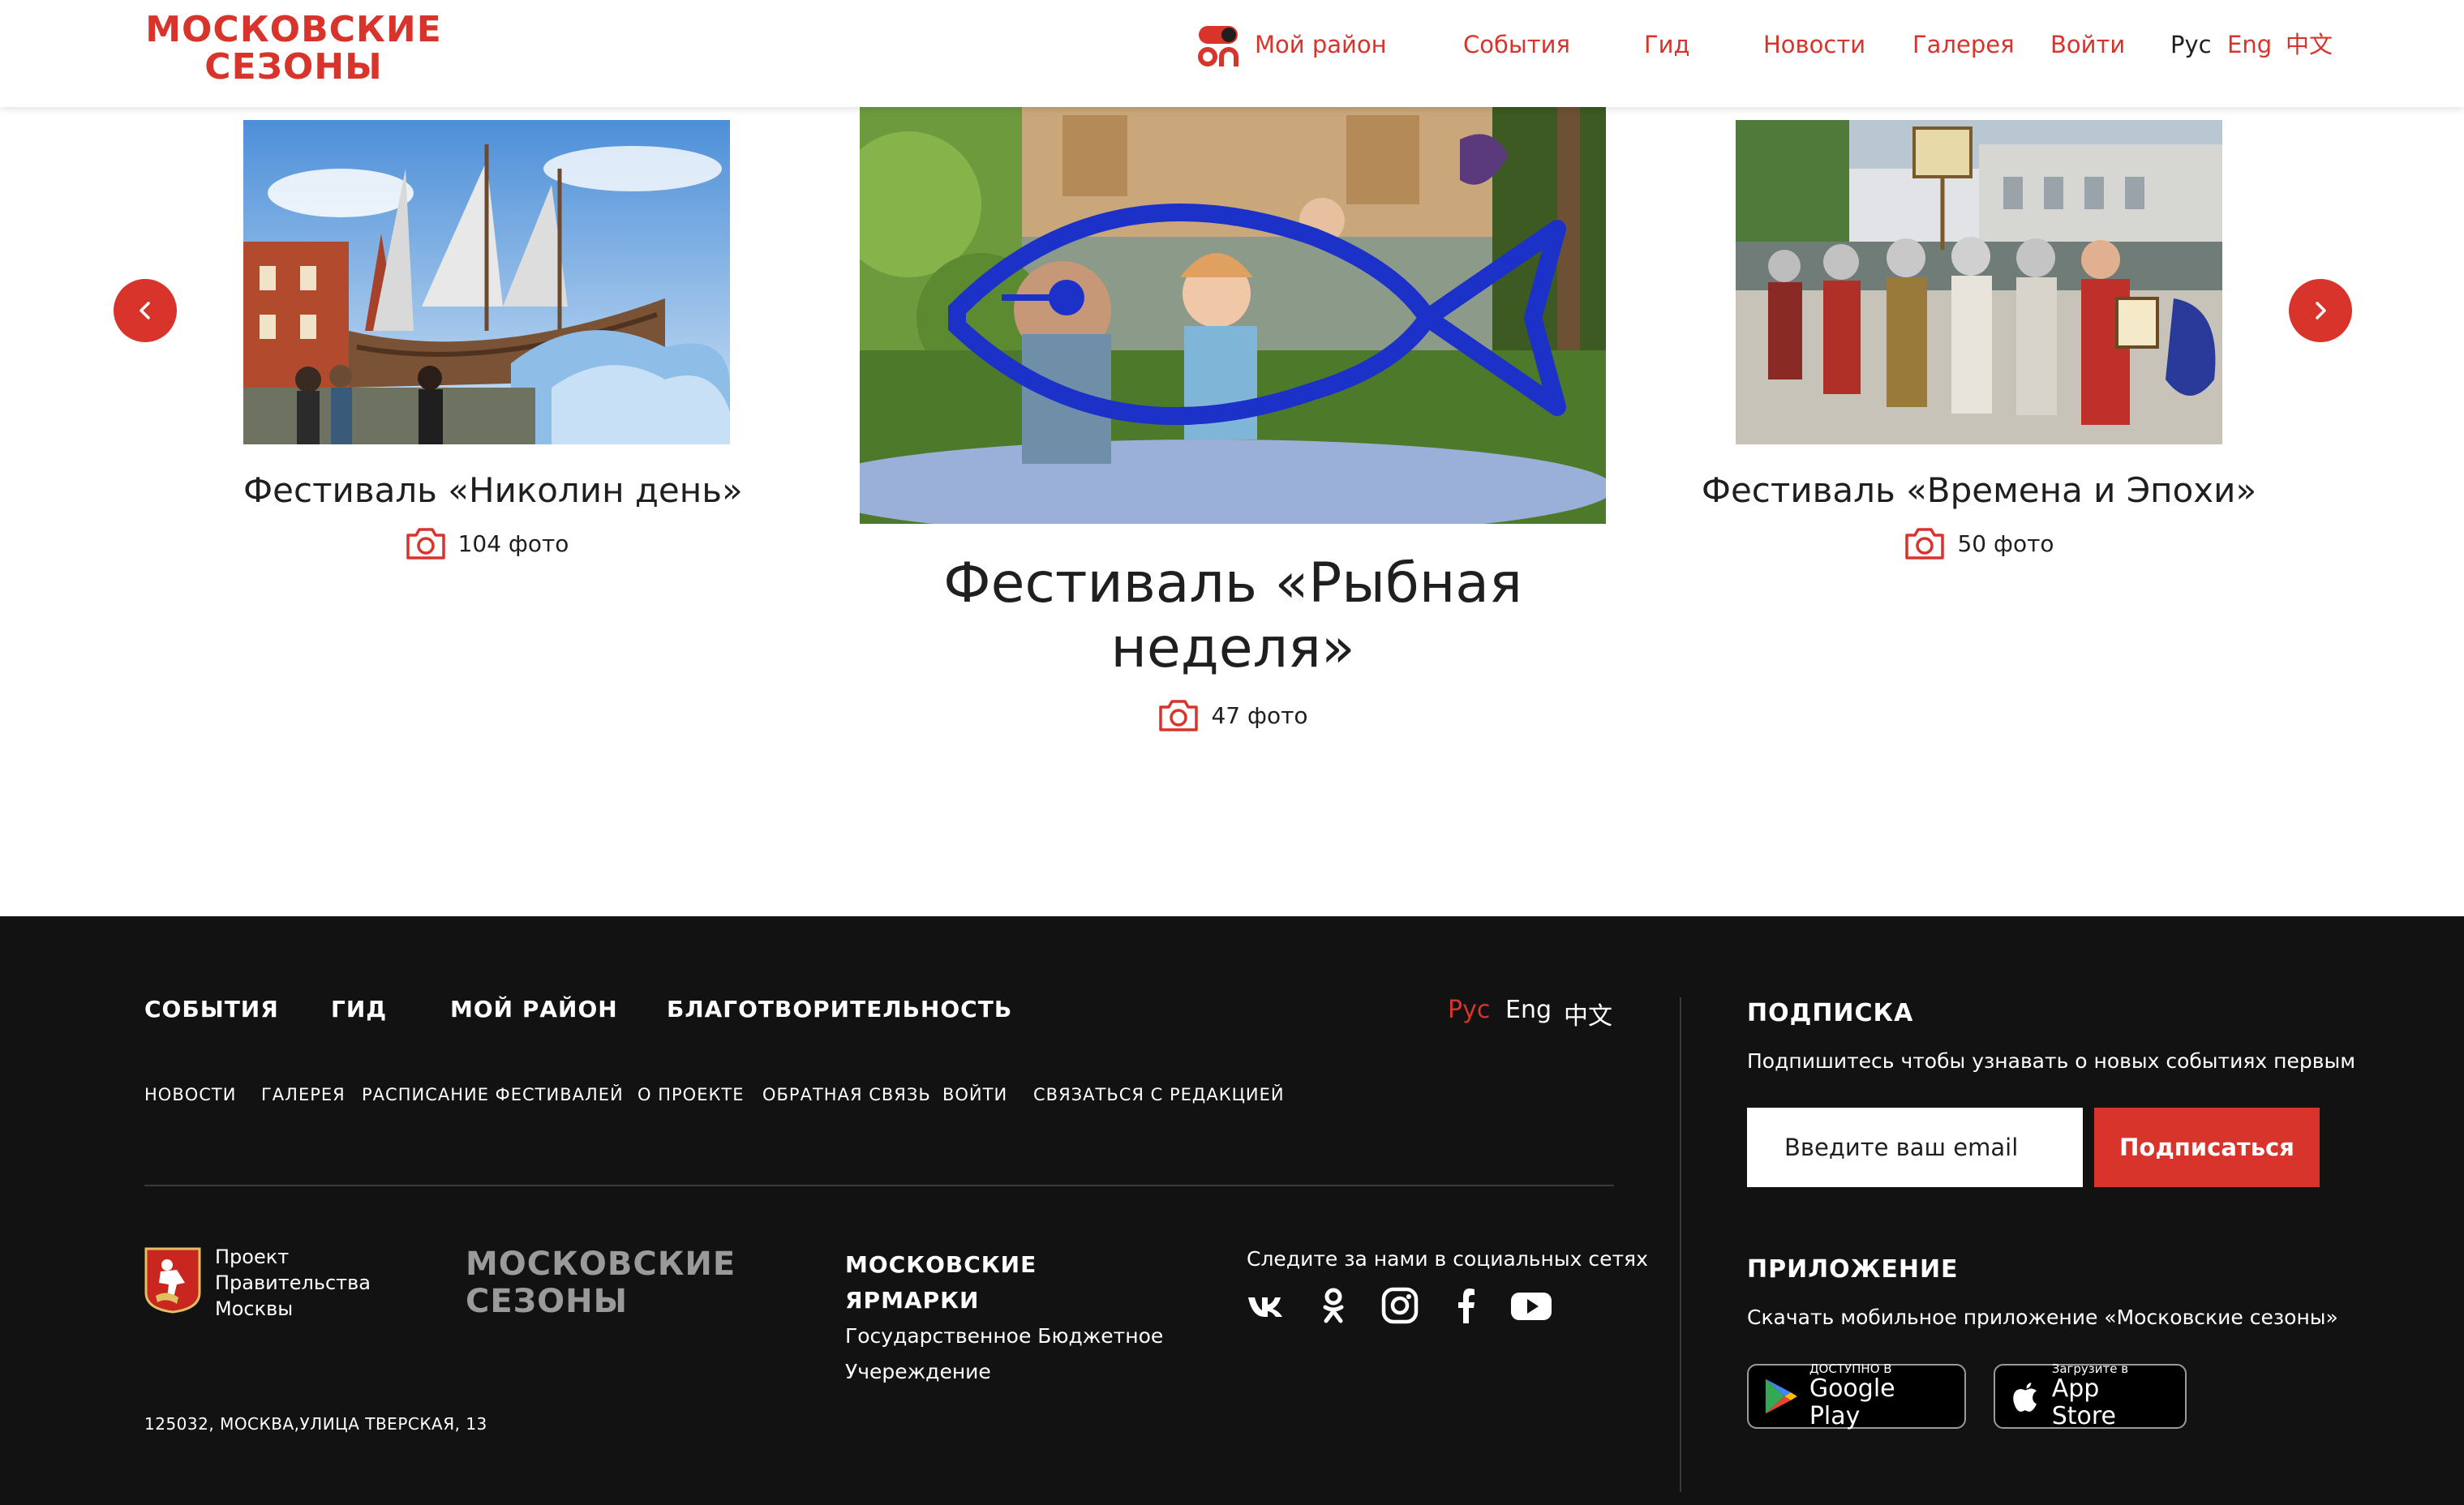 Image resolution: width=2464 pixels, height=1505 pixels. Describe the element at coordinates (359, 1009) in the screenshot. I see `footer-link-guide: ГИД` at that location.